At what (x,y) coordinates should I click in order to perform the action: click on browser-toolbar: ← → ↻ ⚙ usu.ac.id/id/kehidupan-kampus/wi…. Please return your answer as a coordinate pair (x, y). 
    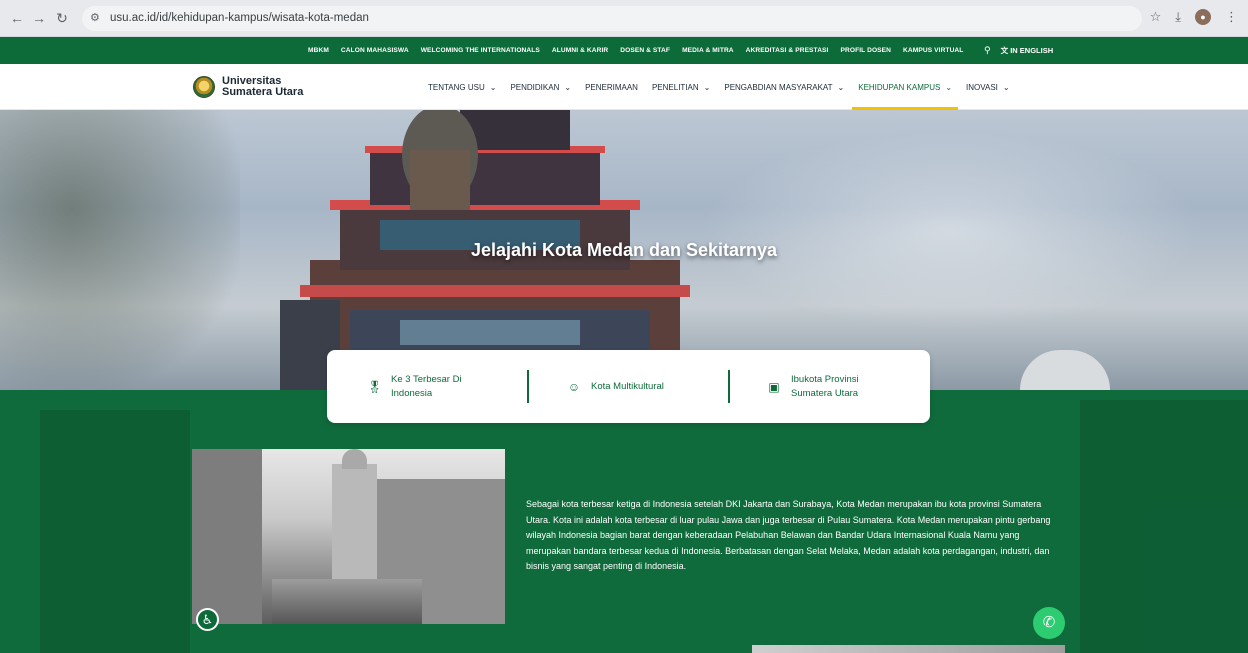
    Looking at the image, I should click on (624, 18).